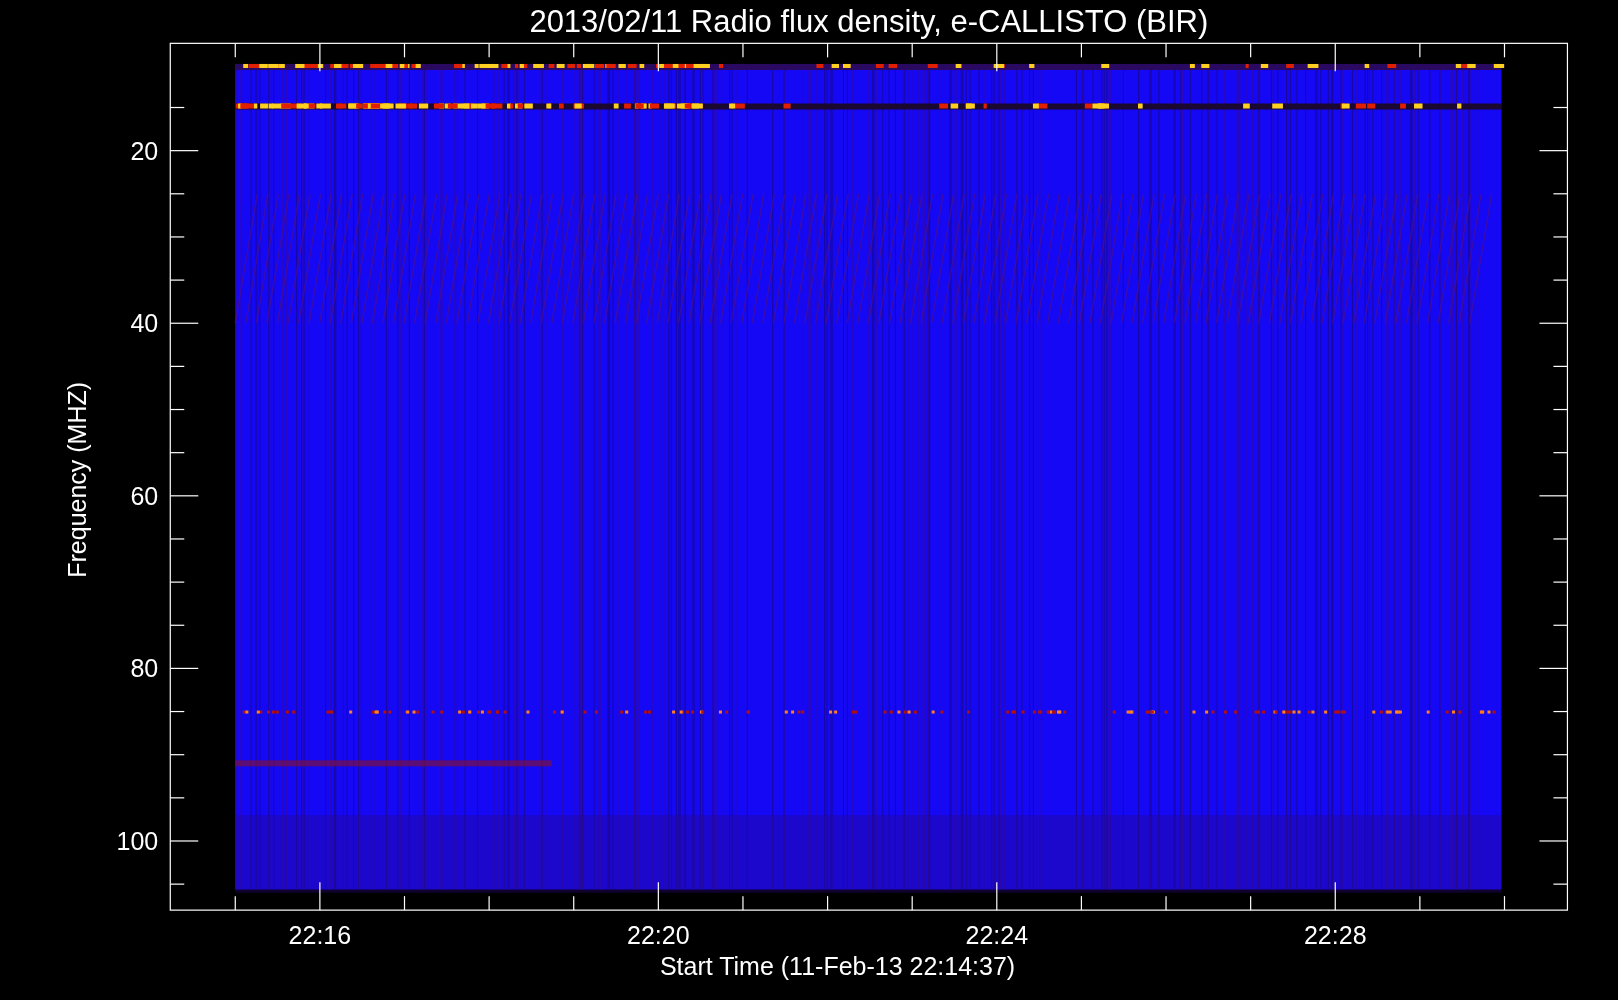 This screenshot has height=1000, width=1618. Describe the element at coordinates (997, 935) in the screenshot. I see `x-tick-label: 22:24` at that location.